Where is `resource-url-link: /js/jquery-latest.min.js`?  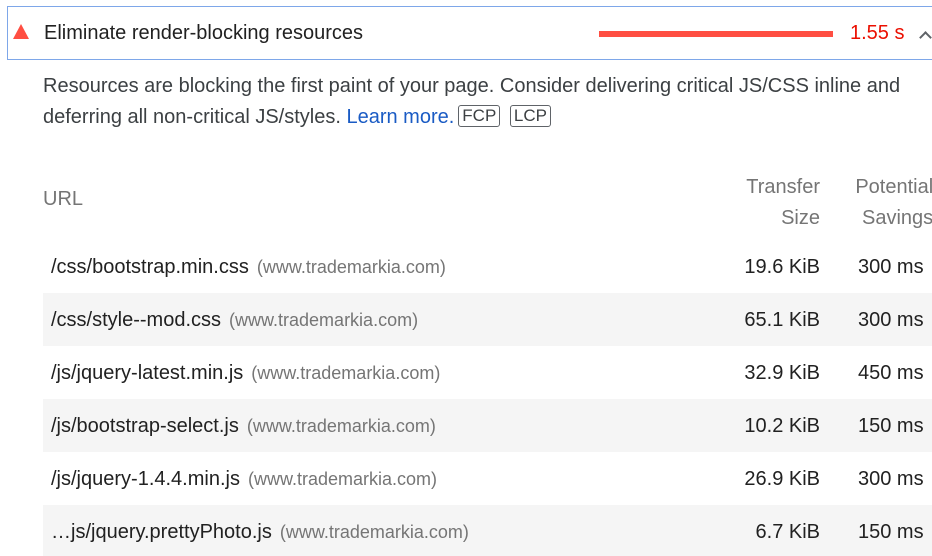 resource-url-link: /js/jquery-latest.min.js is located at coordinates (147, 373).